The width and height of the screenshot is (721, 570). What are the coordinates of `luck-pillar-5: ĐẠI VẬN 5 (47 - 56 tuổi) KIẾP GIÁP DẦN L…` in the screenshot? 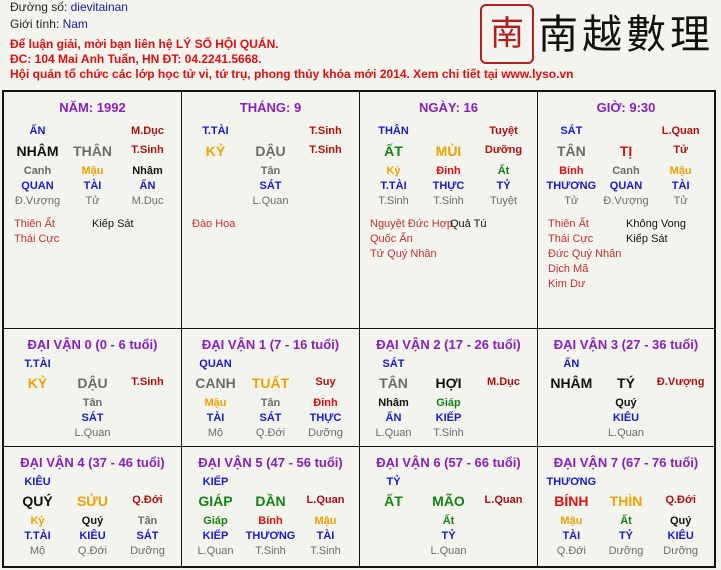 It's located at (271, 506).